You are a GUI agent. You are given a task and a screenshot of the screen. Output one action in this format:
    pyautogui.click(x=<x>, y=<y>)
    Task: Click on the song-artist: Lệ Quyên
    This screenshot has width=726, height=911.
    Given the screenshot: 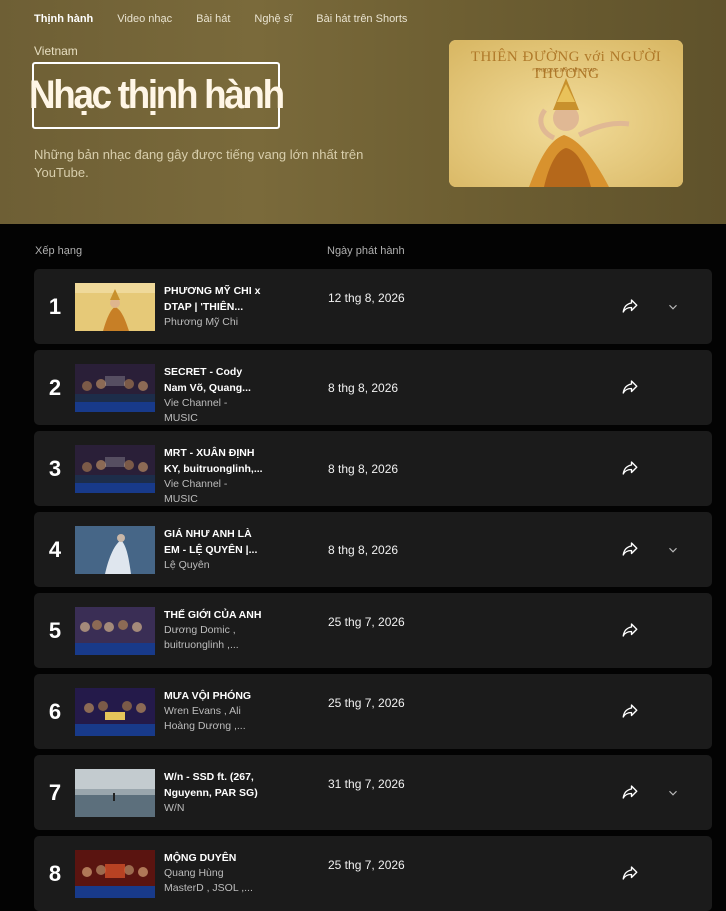 What is the action you would take?
    pyautogui.click(x=214, y=565)
    